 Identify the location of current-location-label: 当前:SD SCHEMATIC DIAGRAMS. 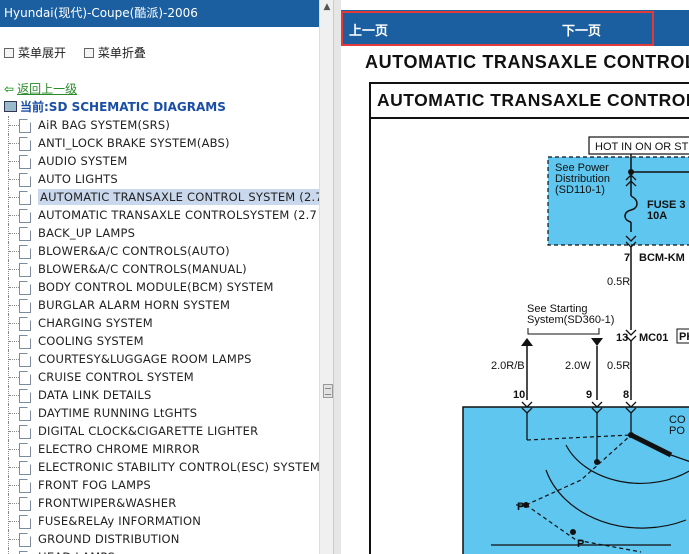
(123, 107).